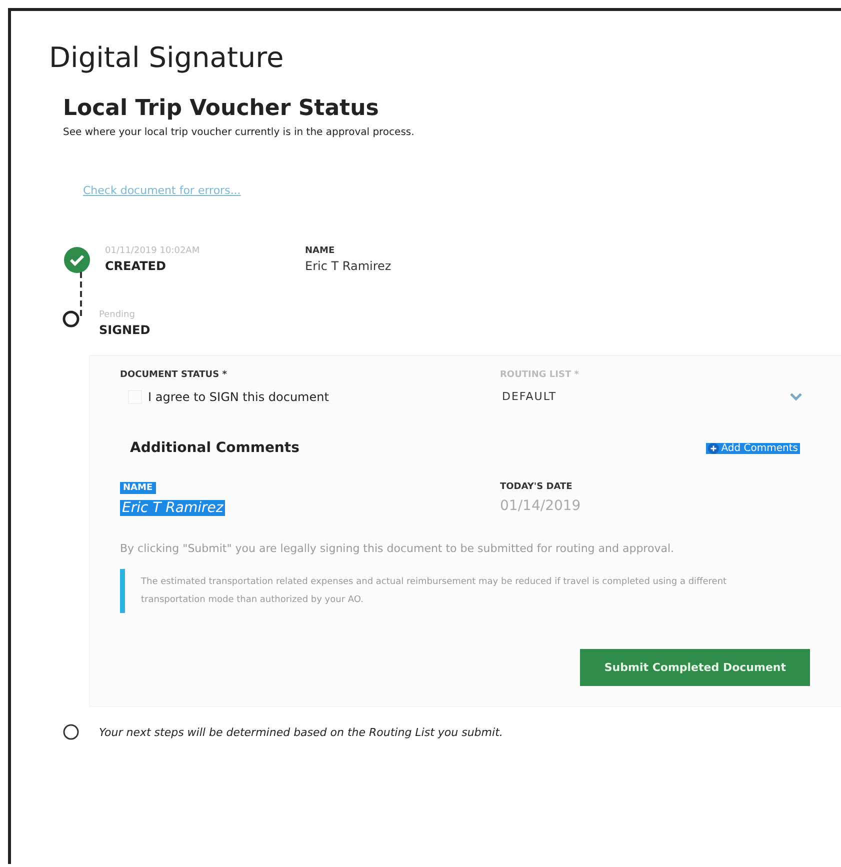  What do you see at coordinates (167, 57) in the screenshot?
I see `page-title: Digital Signature` at bounding box center [167, 57].